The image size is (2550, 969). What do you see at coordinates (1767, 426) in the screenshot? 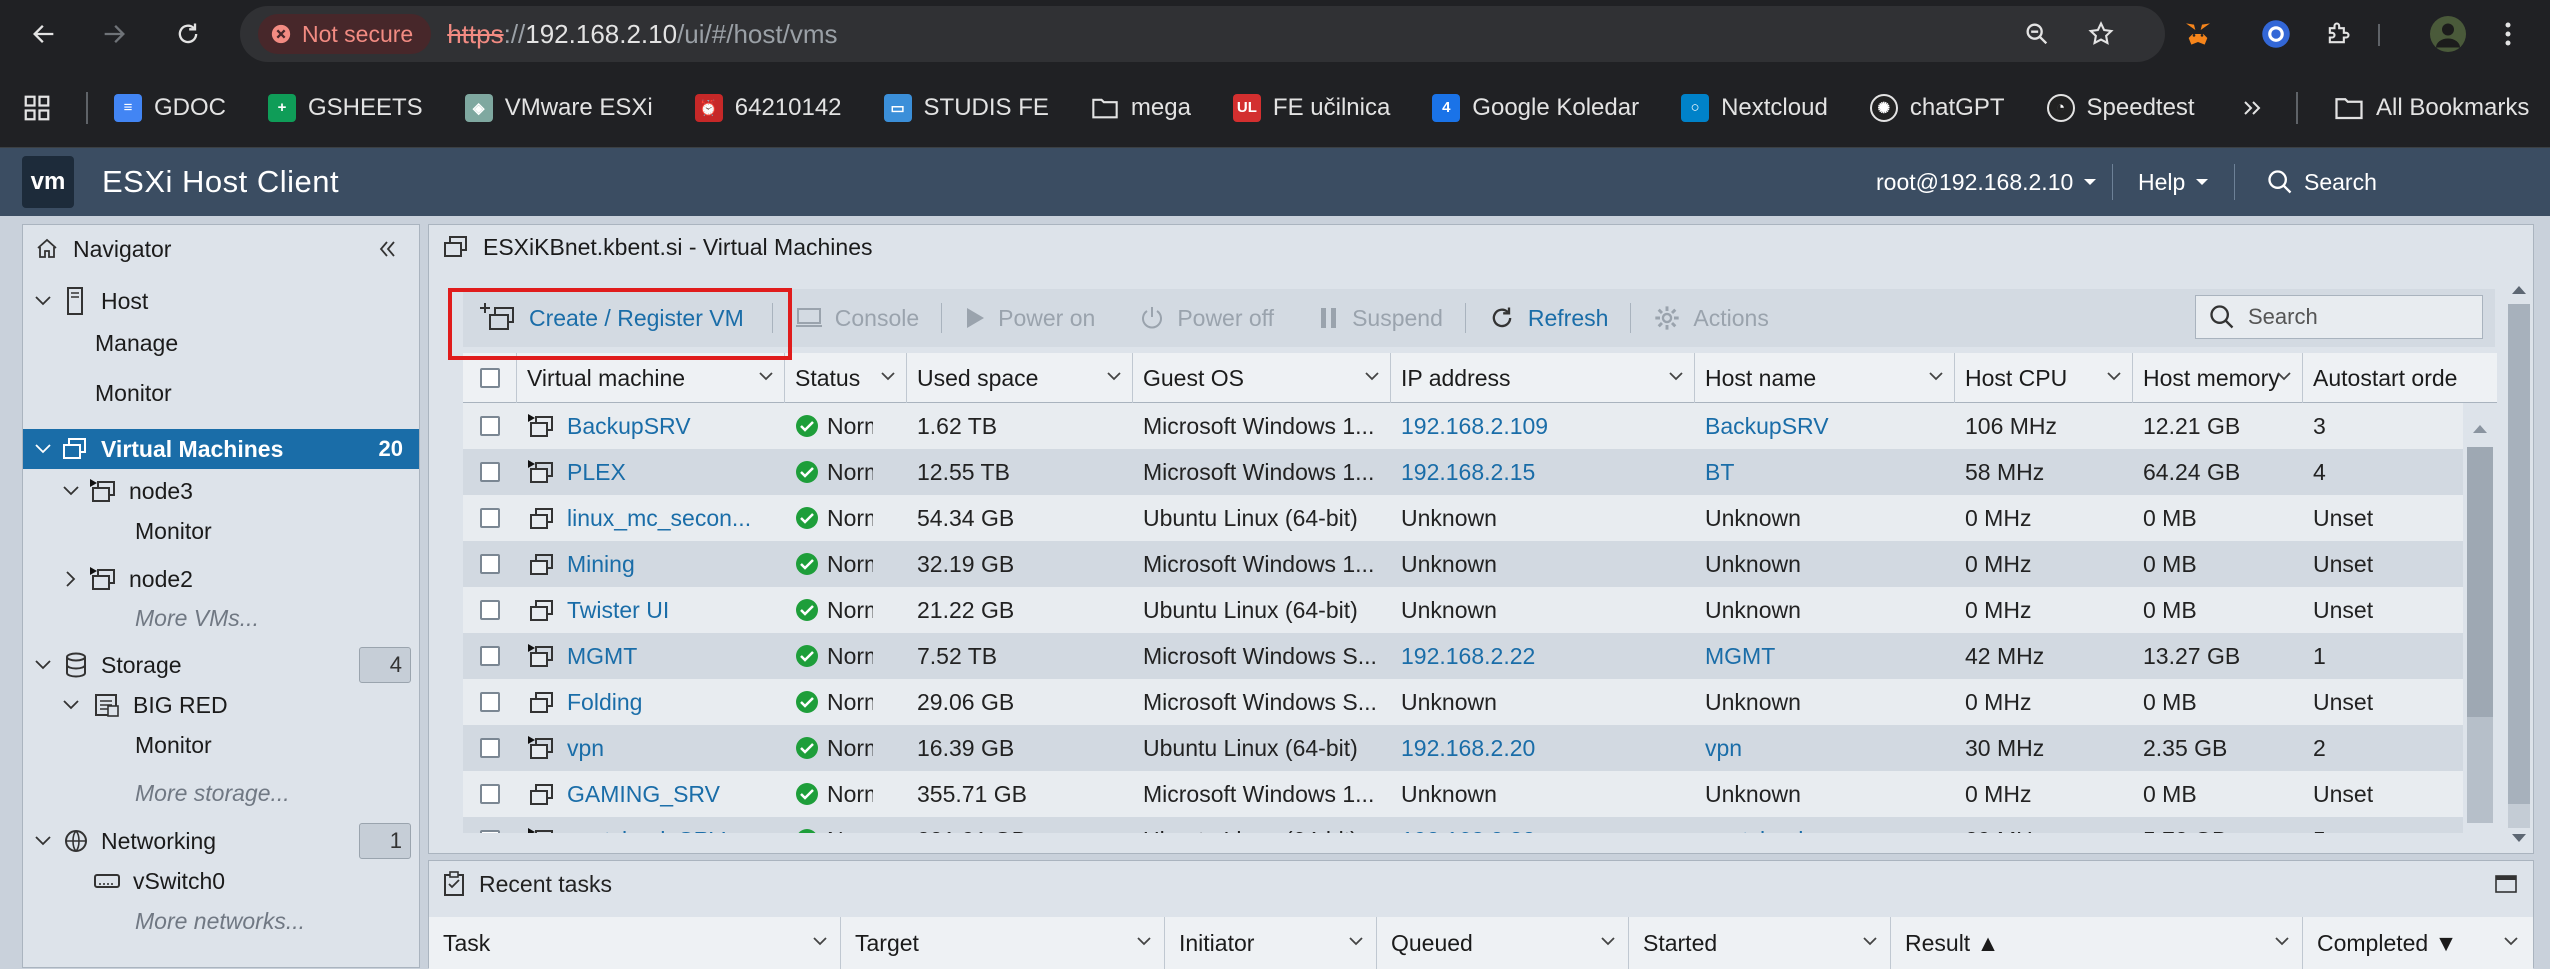
I see `host-value: BackupSRV` at bounding box center [1767, 426].